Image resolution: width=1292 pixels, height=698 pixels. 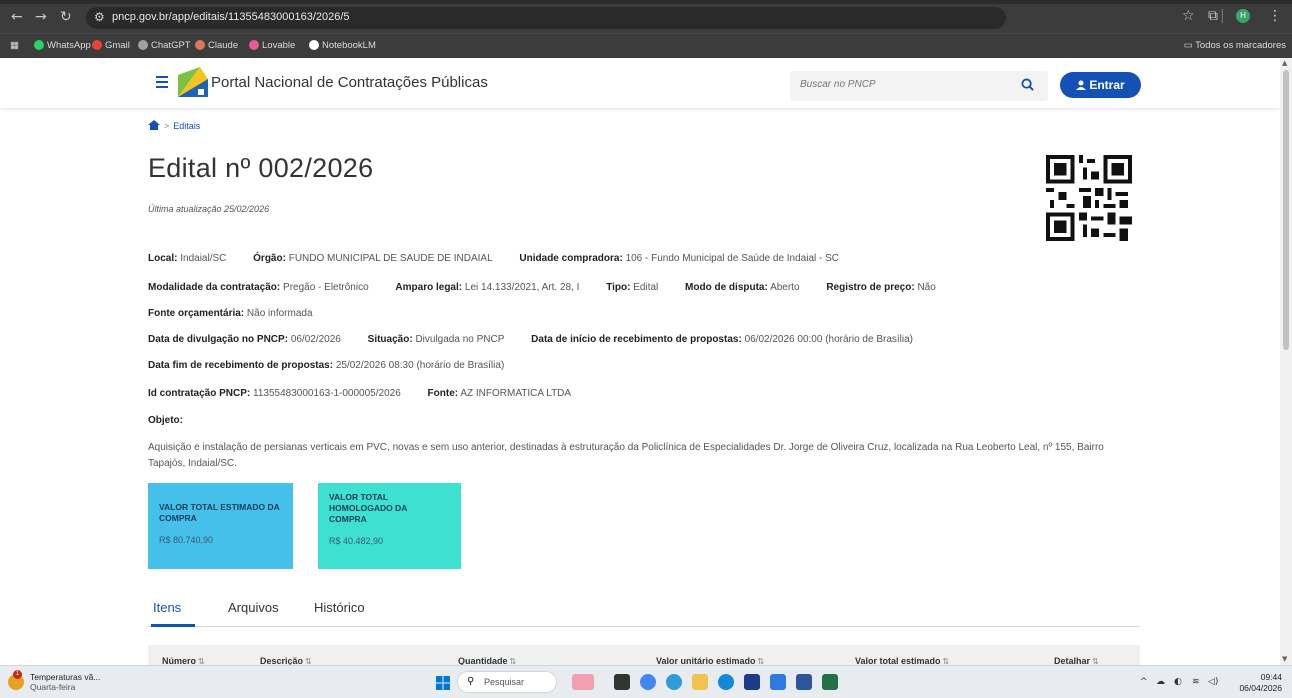 I want to click on tabs-bar: Itens Arquivos Histórico, so click(x=644, y=613).